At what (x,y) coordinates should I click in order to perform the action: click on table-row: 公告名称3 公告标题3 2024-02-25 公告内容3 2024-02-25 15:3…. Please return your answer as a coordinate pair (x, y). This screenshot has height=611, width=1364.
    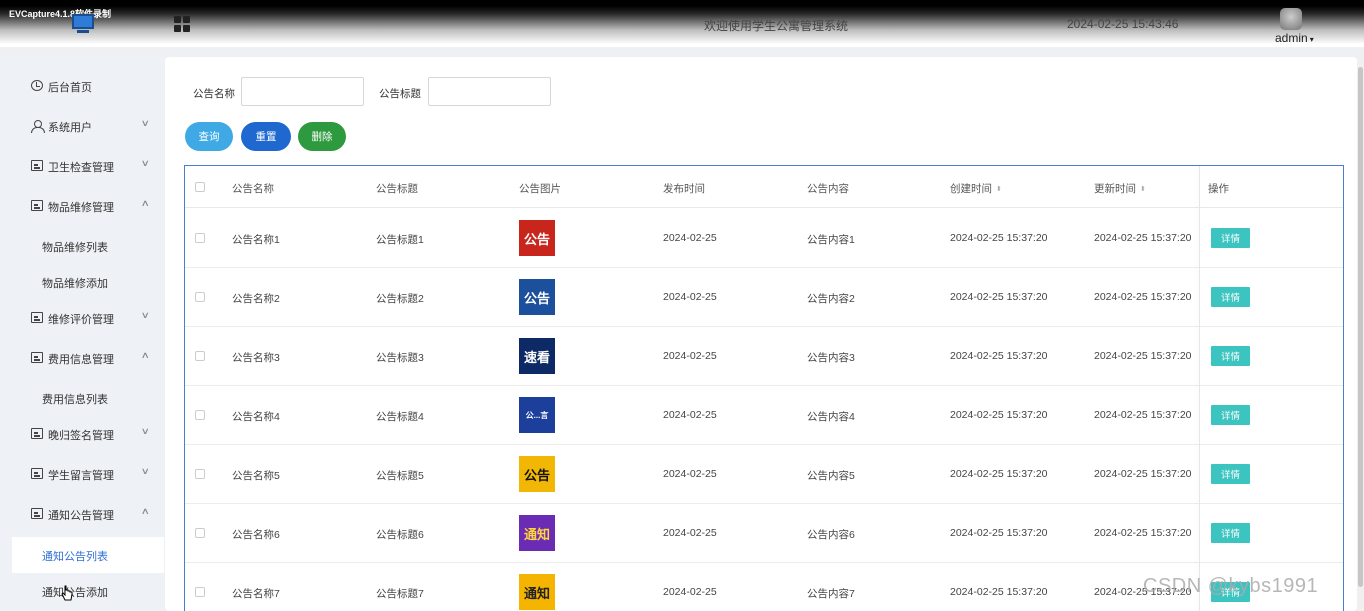
    Looking at the image, I should click on (764, 356).